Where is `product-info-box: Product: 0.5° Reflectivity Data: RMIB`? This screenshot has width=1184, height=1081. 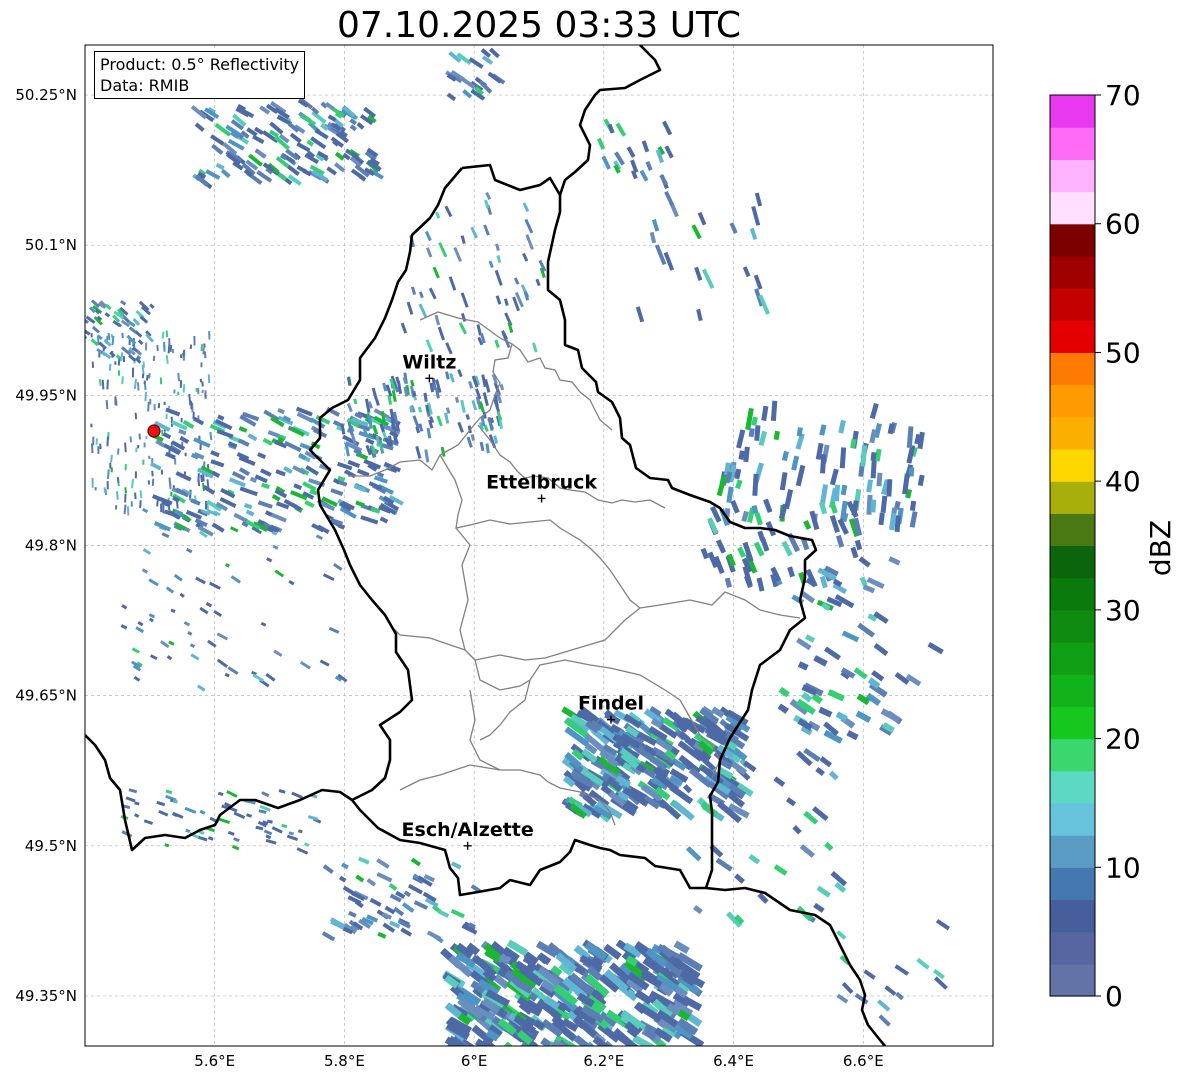
product-info-box: Product: 0.5° Reflectivity Data: RMIB is located at coordinates (200, 75).